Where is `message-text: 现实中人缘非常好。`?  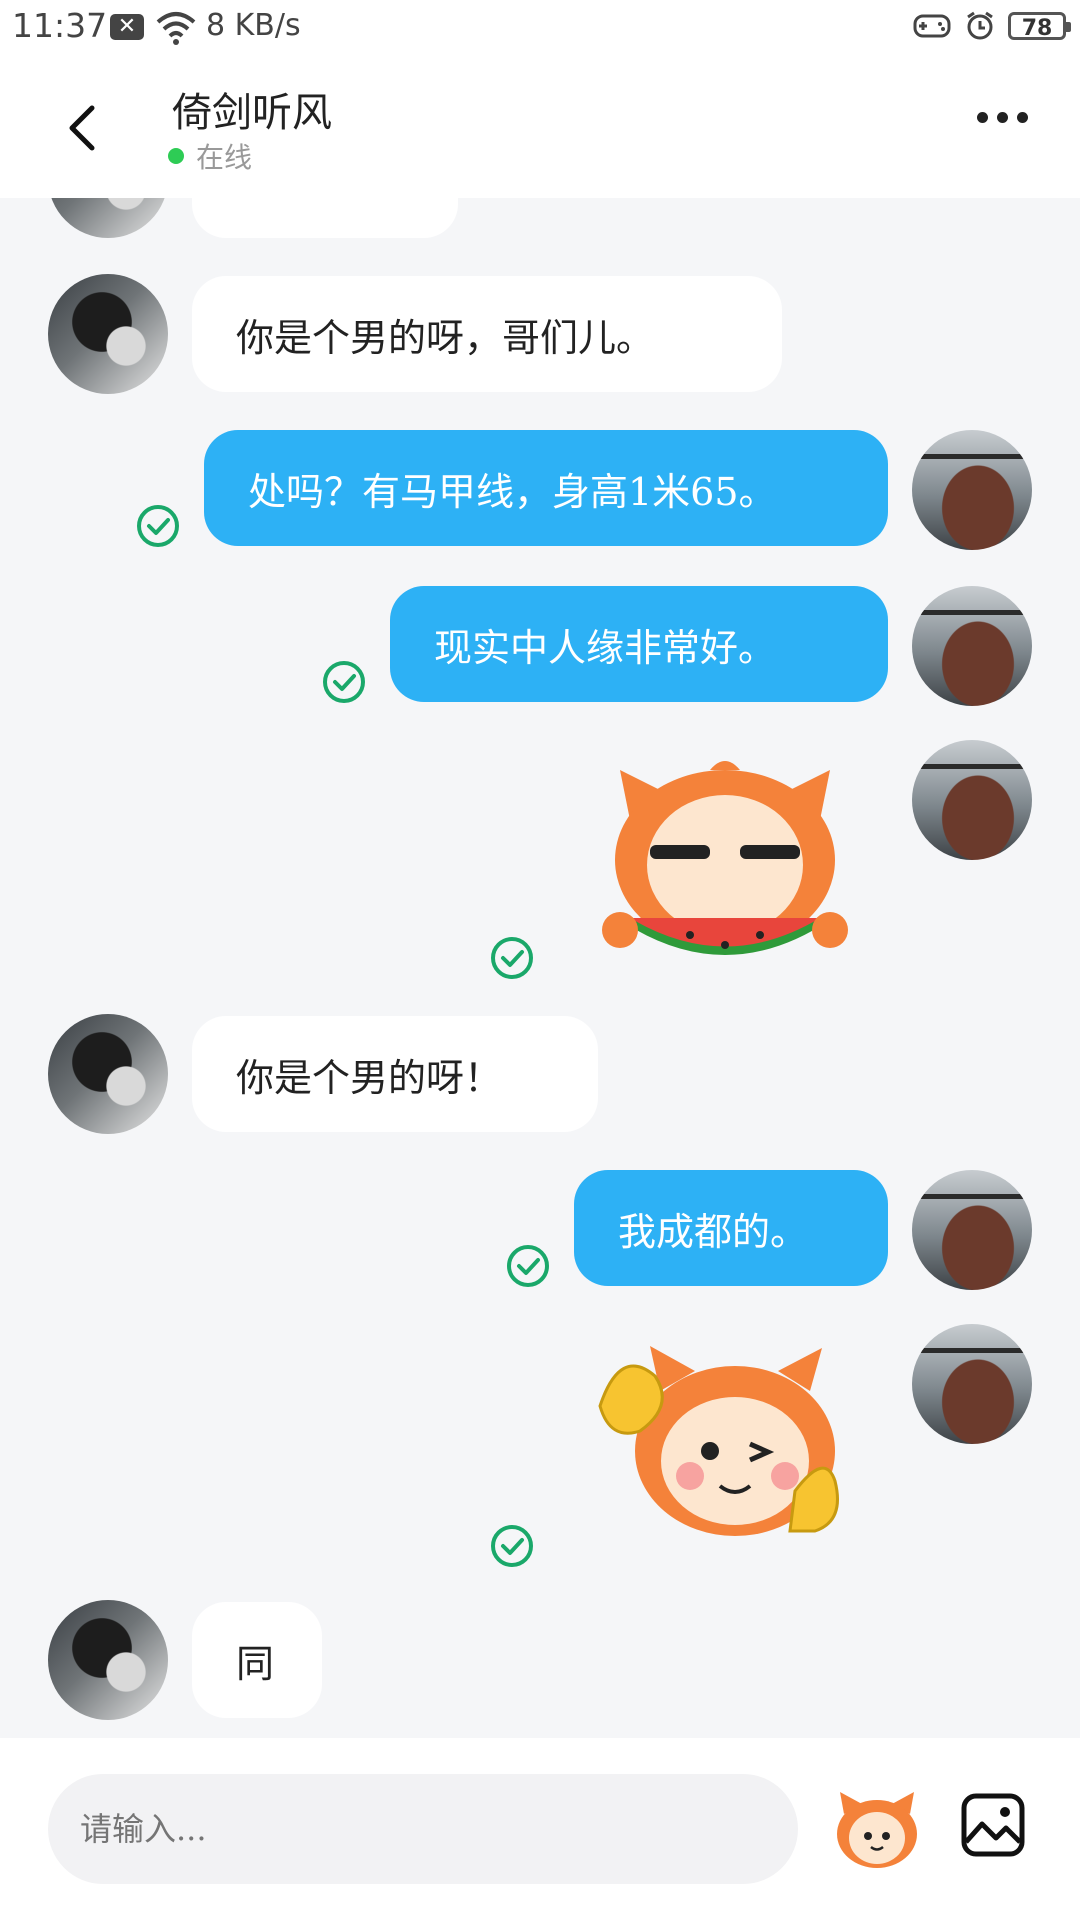 message-text: 现实中人缘非常好。 is located at coordinates (605, 647).